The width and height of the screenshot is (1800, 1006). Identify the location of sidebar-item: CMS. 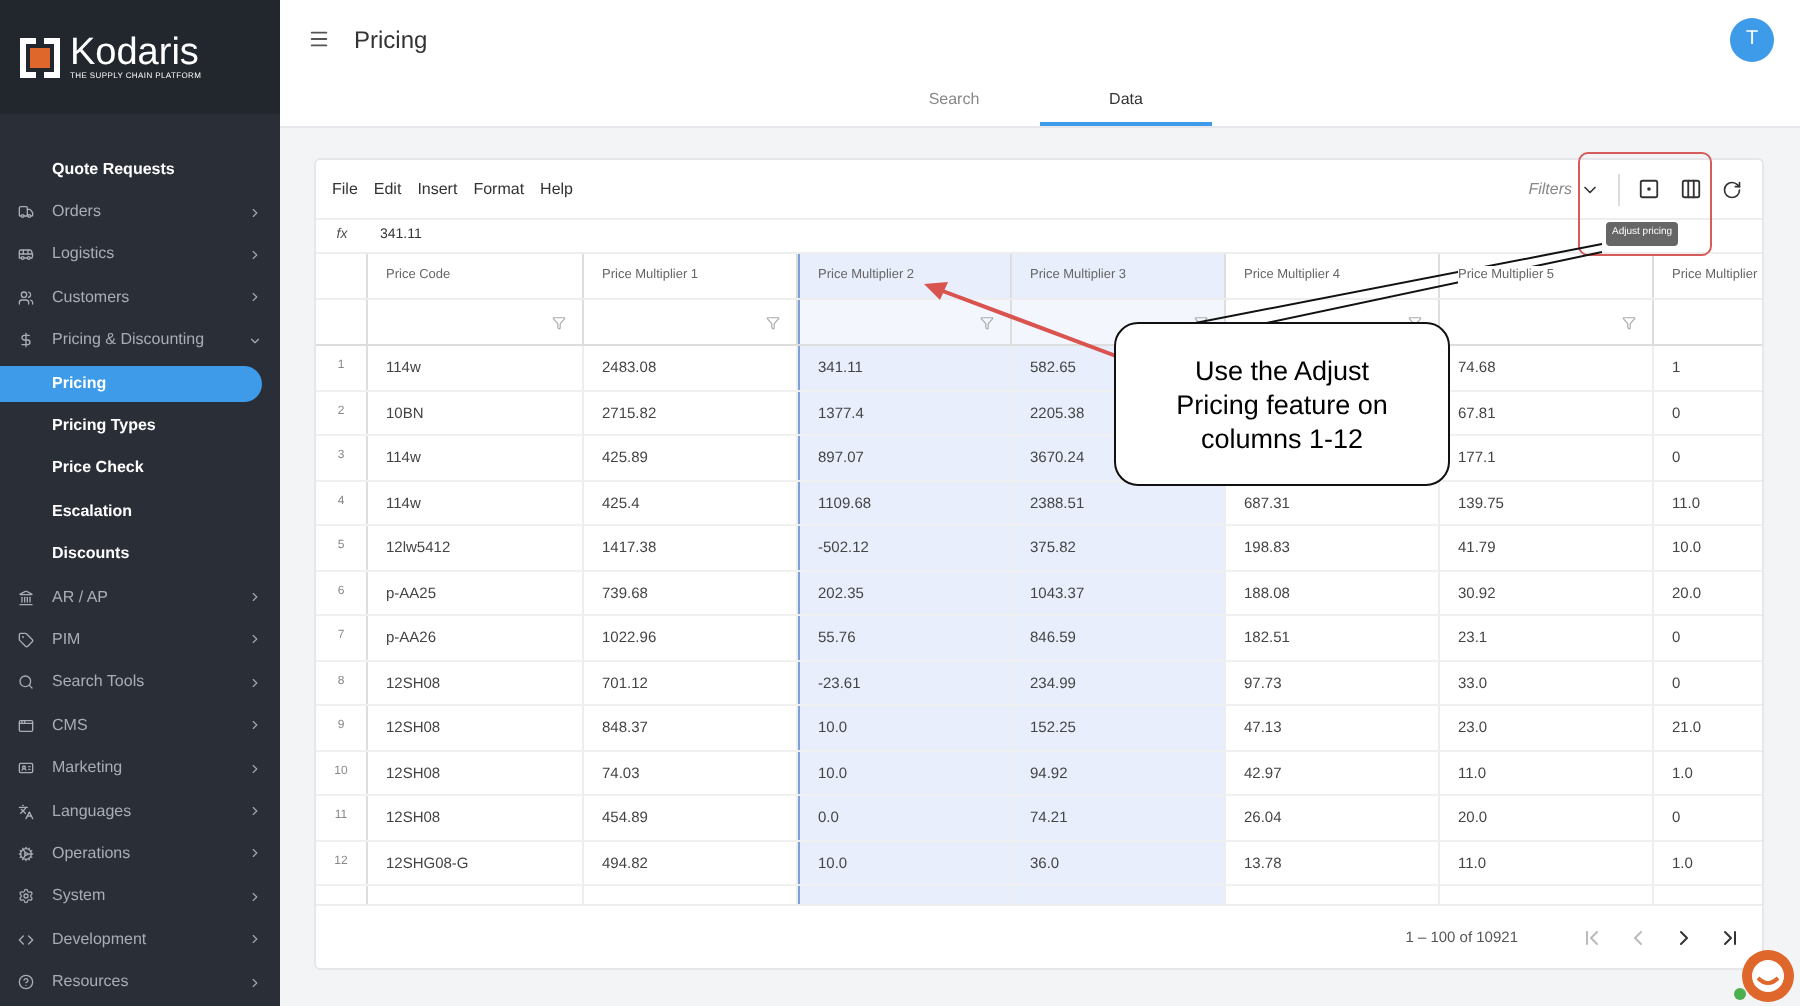
(140, 725).